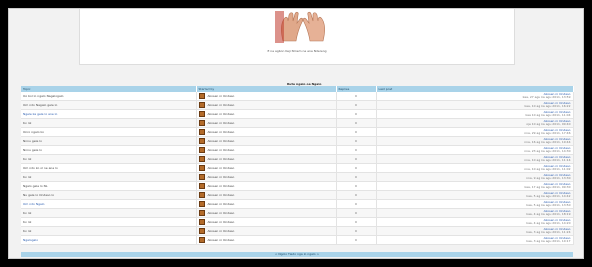 The image size is (592, 267). I want to click on last-post-date: kaa, 4 ag ka agu 2011, 14:20, so click(474, 223).